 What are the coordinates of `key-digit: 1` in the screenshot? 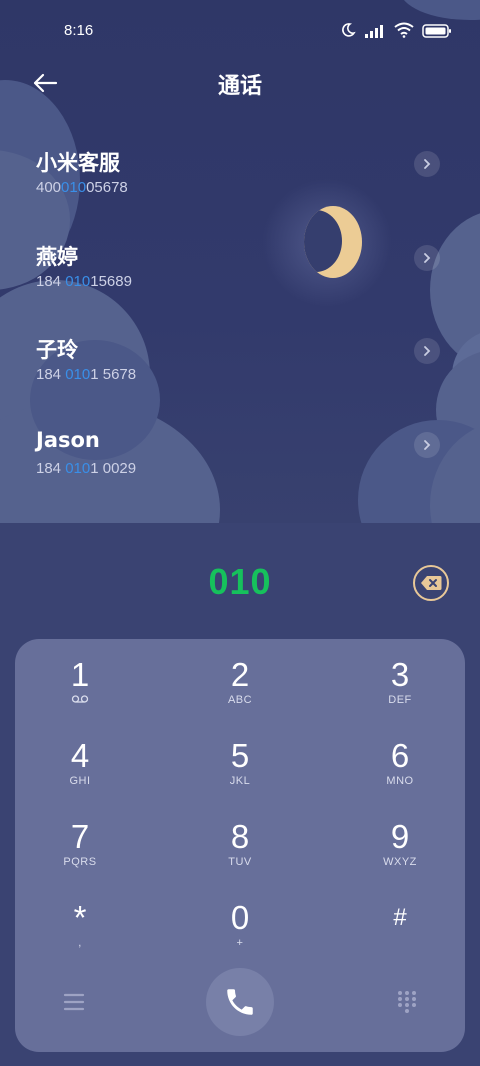 It's located at (80, 674).